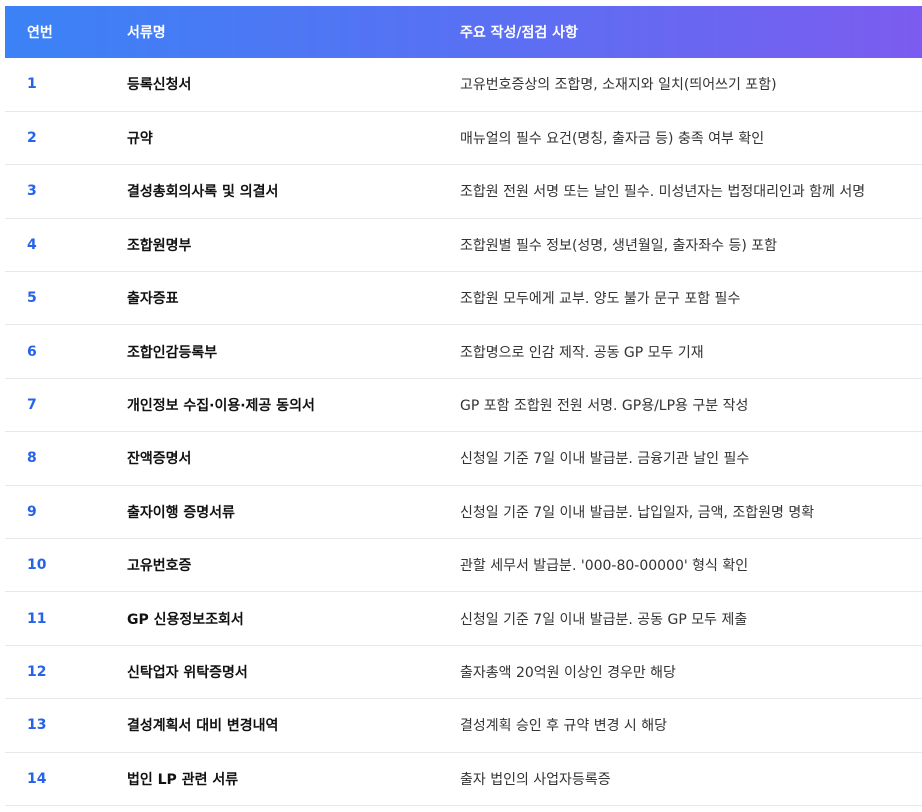 The width and height of the screenshot is (922, 812). What do you see at coordinates (691, 458) in the screenshot?
I see `row-check-note: 신청일 기준 7일 이내 발급분. 금융기관 날인 필수` at bounding box center [691, 458].